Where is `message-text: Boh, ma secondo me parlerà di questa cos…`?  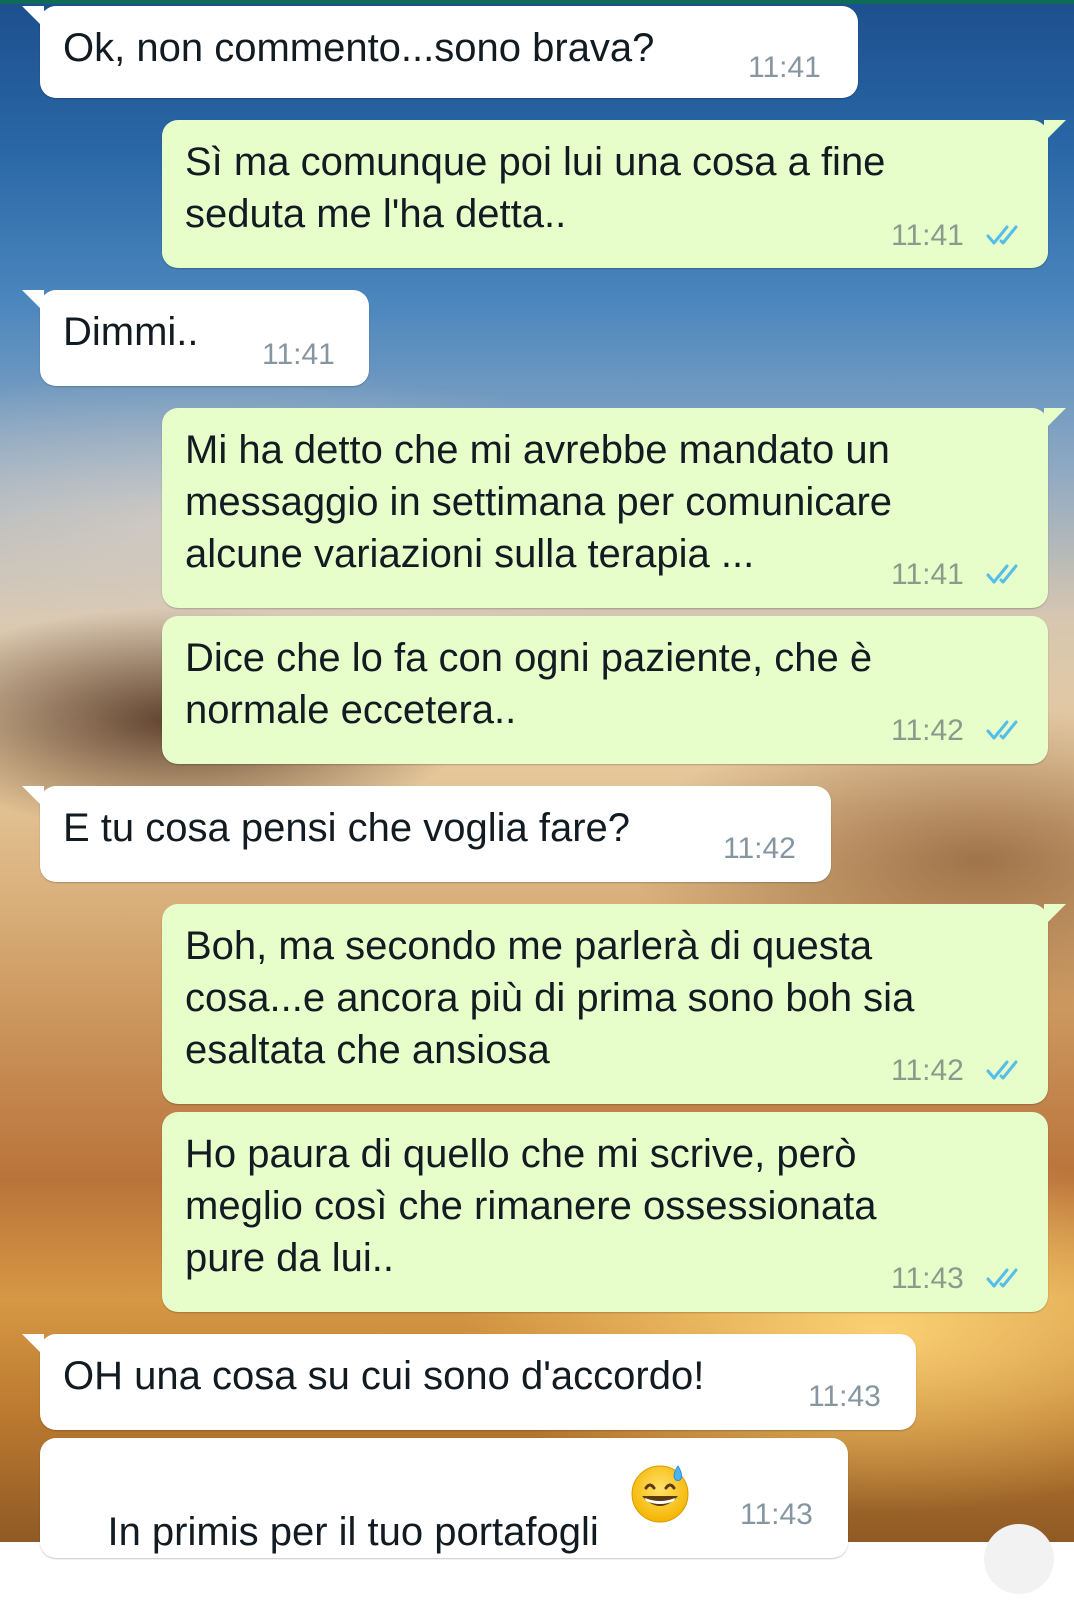 message-text: Boh, ma secondo me parlerà di questa cos… is located at coordinates (550, 998).